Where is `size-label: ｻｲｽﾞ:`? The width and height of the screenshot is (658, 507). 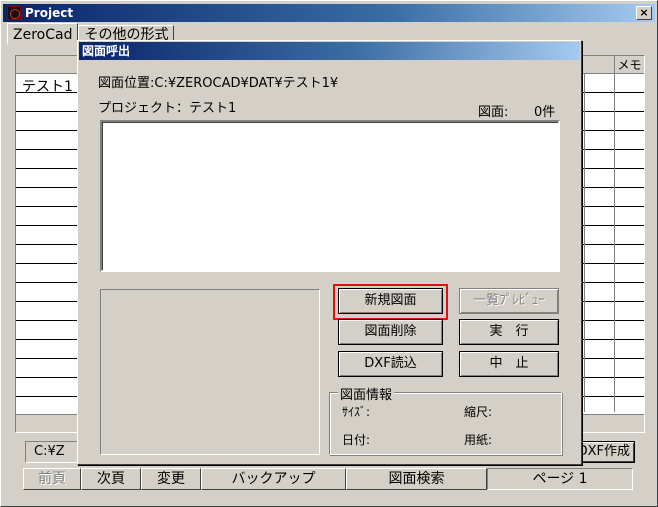
size-label: ｻｲｽﾞ: is located at coordinates (356, 412).